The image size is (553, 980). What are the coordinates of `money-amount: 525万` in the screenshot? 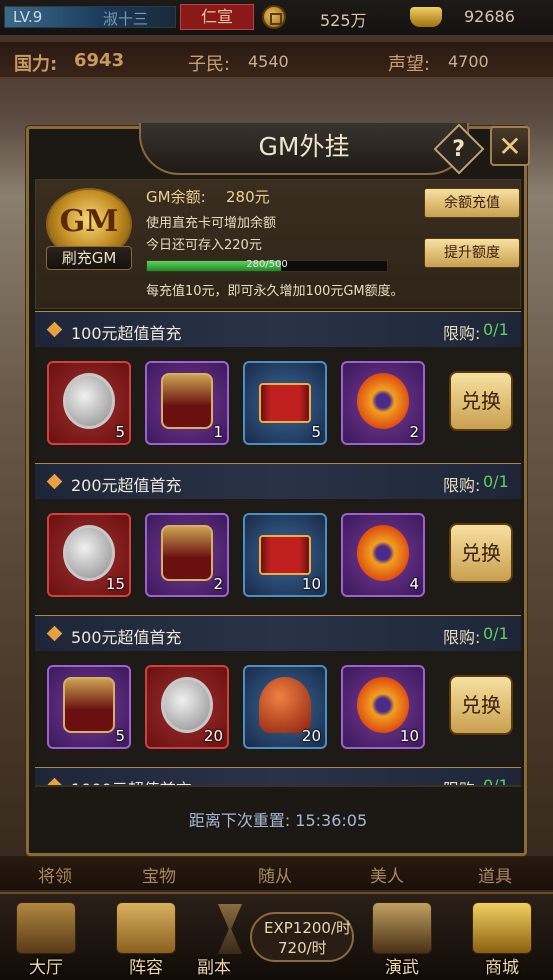 It's located at (343, 20).